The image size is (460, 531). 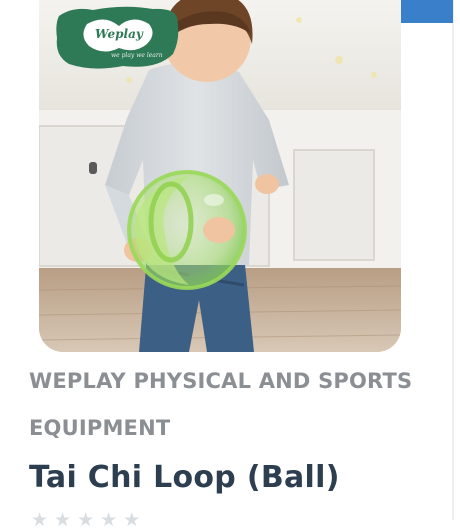 I want to click on product-category: WEPLAY PHYSICAL AND SPORTS EQUIPMENT, so click(x=221, y=404).